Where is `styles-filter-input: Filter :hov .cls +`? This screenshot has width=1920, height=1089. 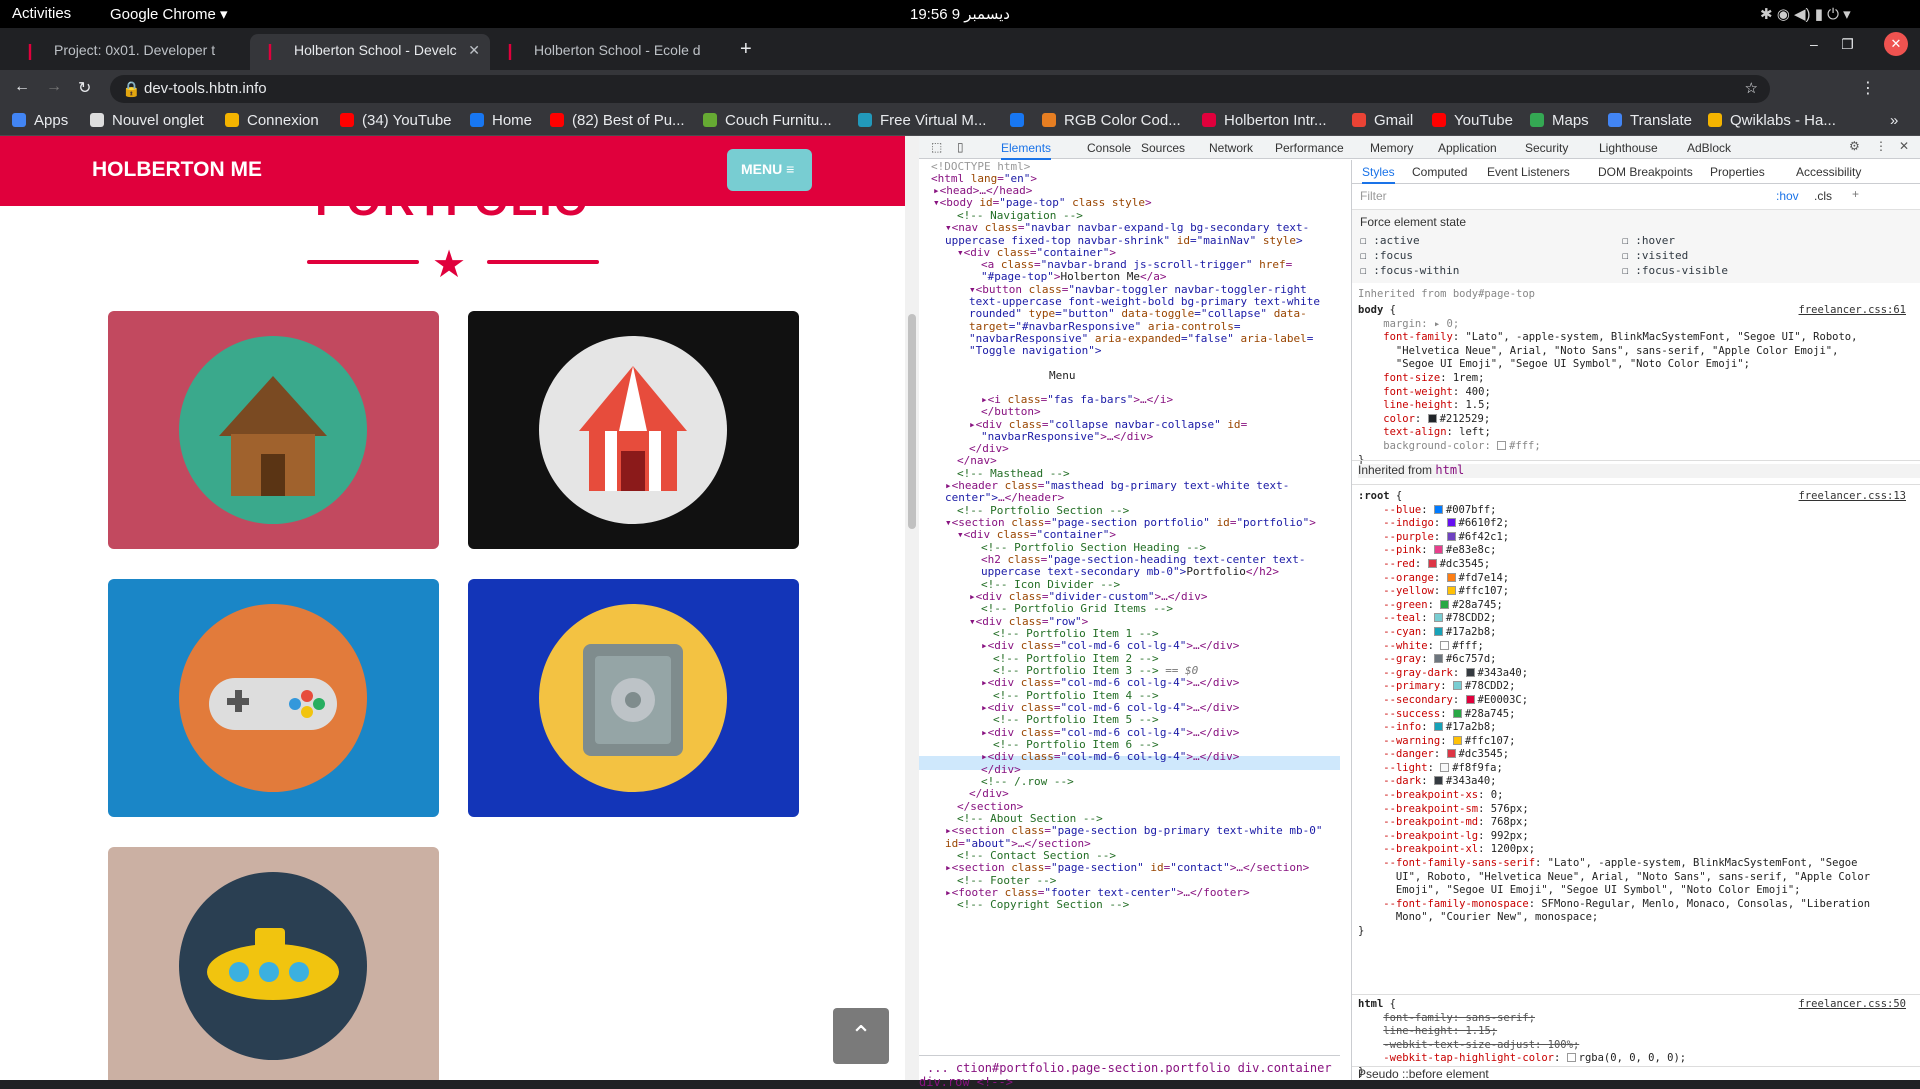 styles-filter-input: Filter :hov .cls + is located at coordinates (1636, 197).